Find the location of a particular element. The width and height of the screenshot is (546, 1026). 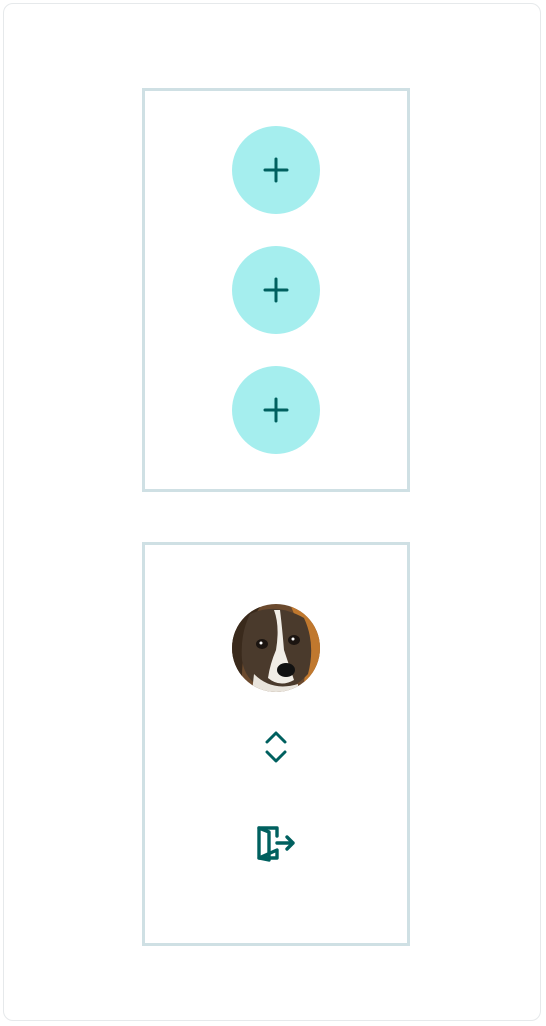

dog-photo-avatar-icon is located at coordinates (276, 648).